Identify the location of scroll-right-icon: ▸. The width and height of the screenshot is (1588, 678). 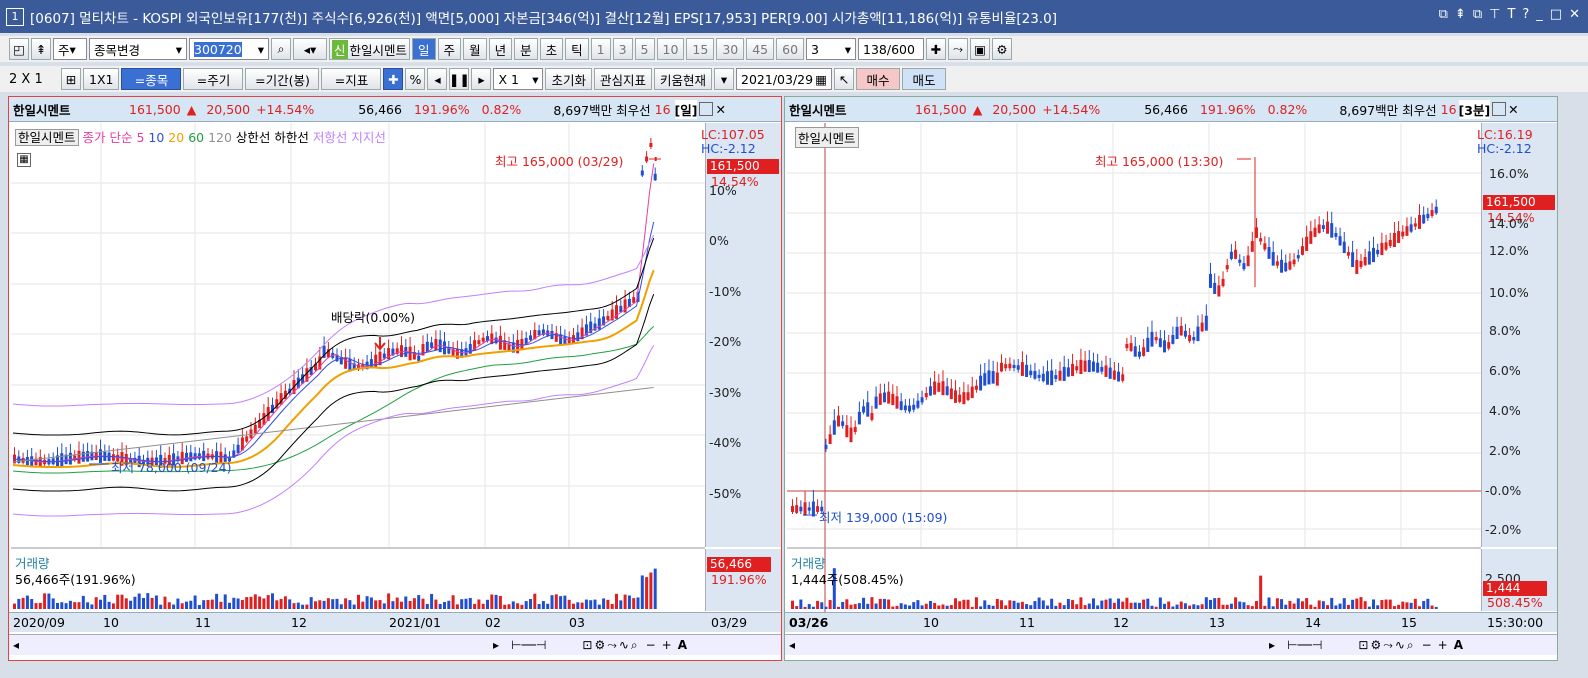
(481, 79).